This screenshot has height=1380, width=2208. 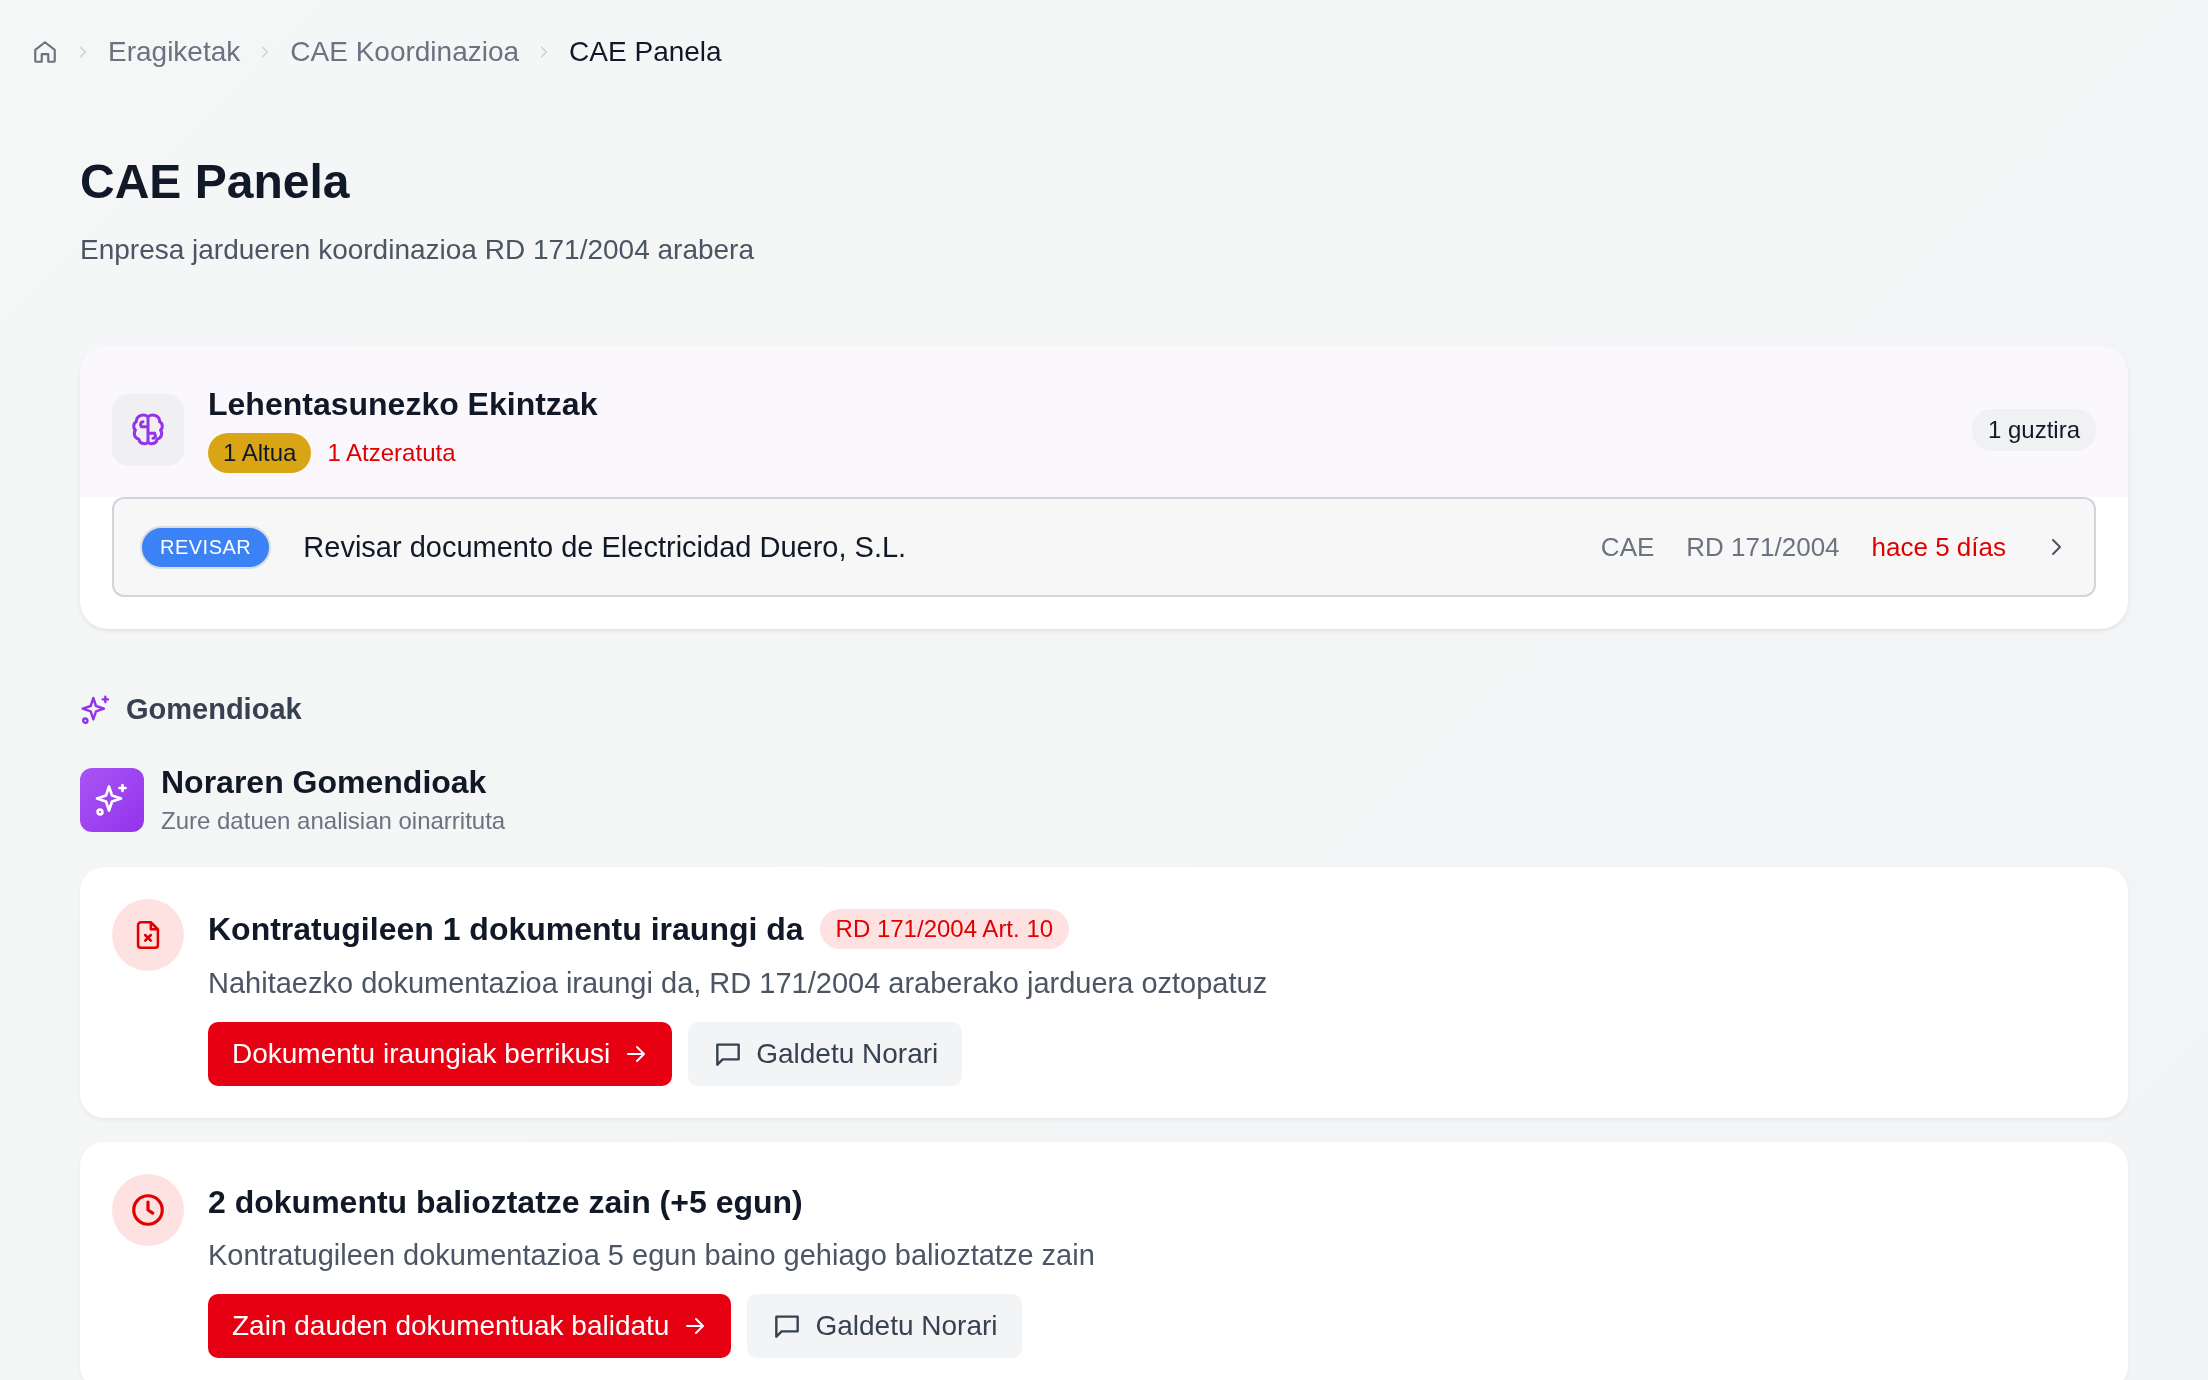 What do you see at coordinates (45, 52) in the screenshot?
I see `home-icon` at bounding box center [45, 52].